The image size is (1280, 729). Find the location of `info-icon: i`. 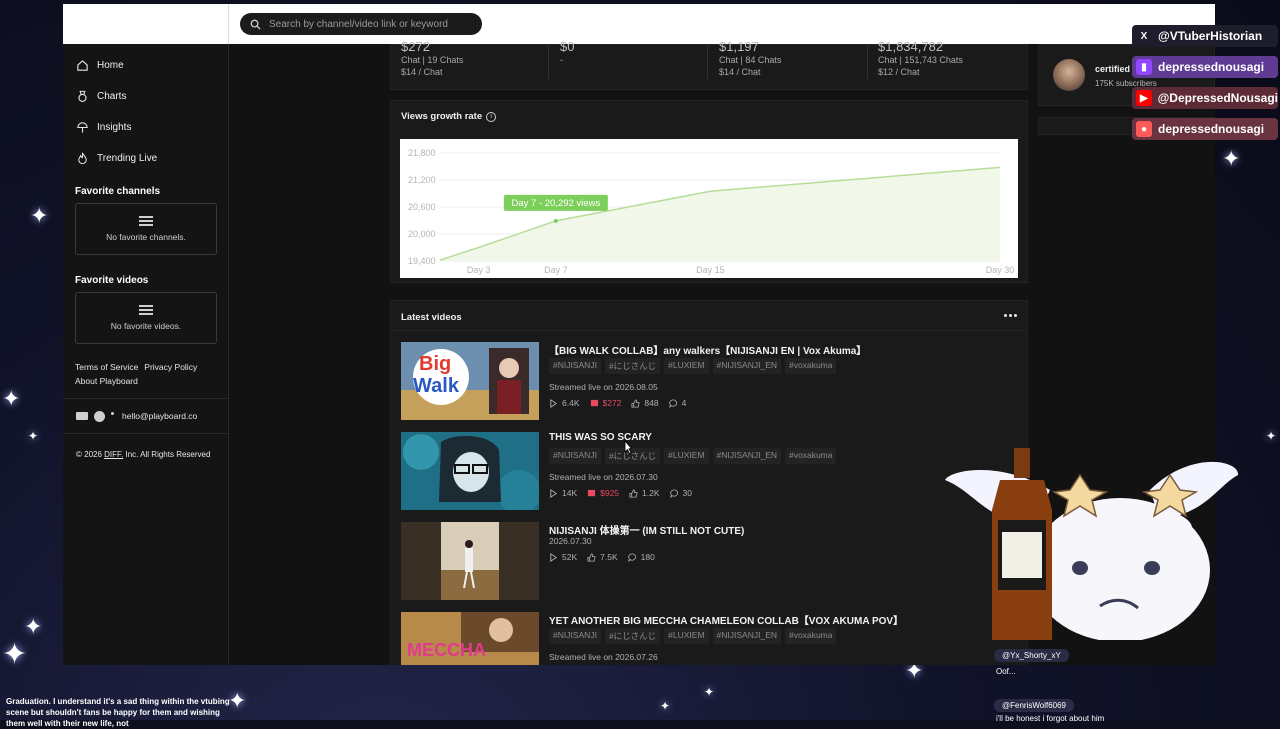

info-icon: i is located at coordinates (491, 116).